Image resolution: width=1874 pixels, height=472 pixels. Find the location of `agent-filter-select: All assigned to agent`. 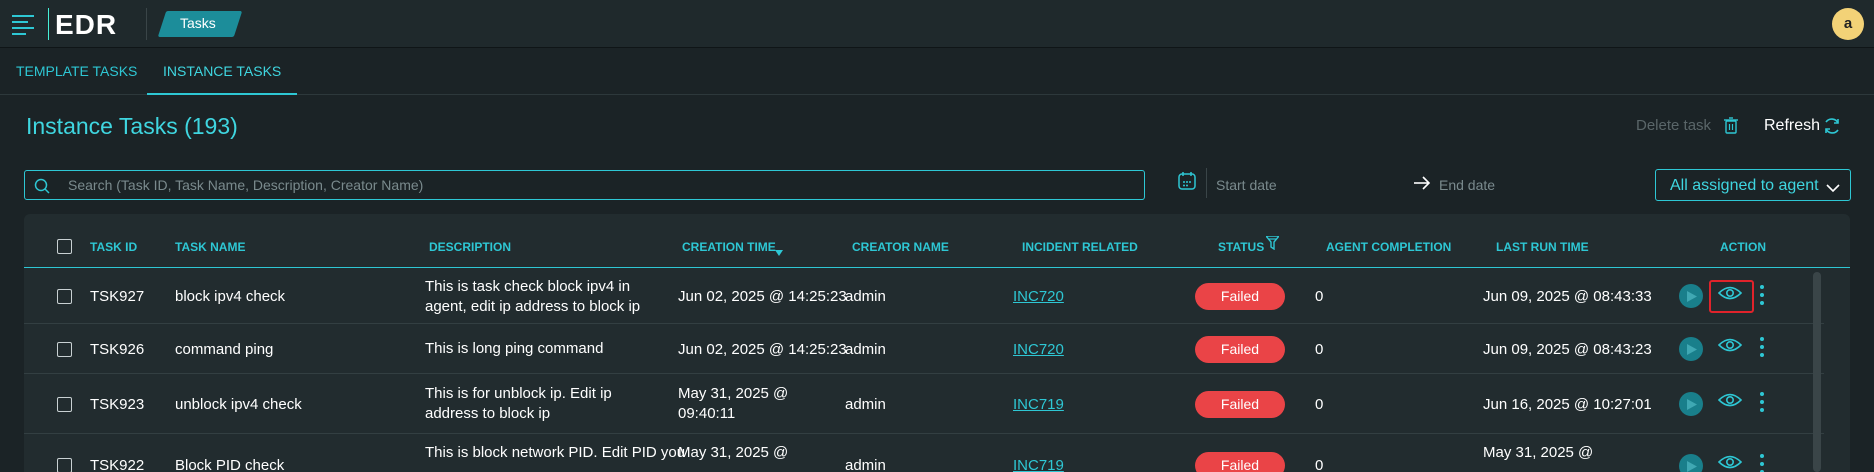

agent-filter-select: All assigned to agent is located at coordinates (1753, 185).